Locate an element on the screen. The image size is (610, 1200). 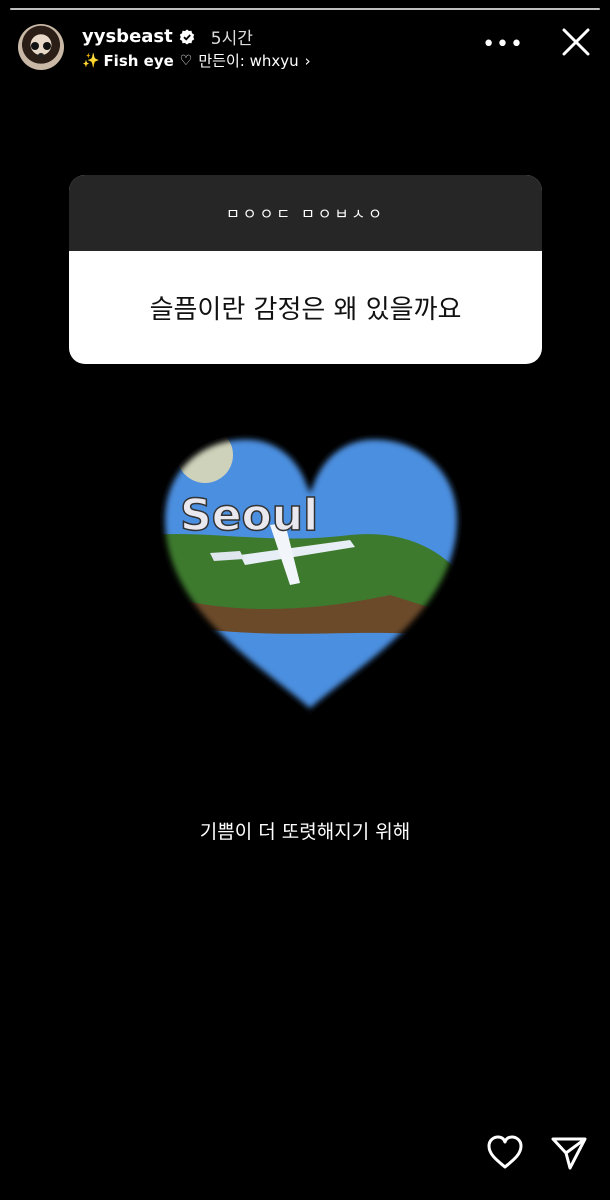
avatar is located at coordinates (41, 47).